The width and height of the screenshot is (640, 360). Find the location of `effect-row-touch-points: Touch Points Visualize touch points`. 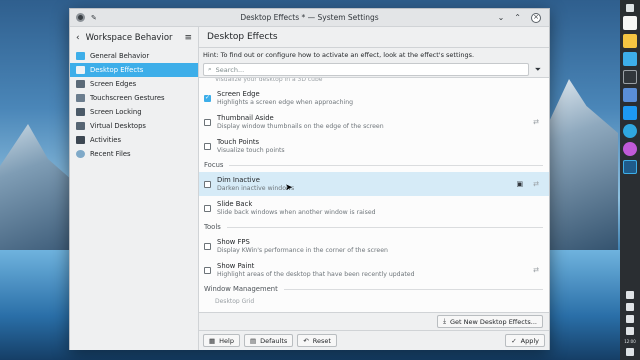

effect-row-touch-points: Touch Points Visualize touch points is located at coordinates (374, 146).